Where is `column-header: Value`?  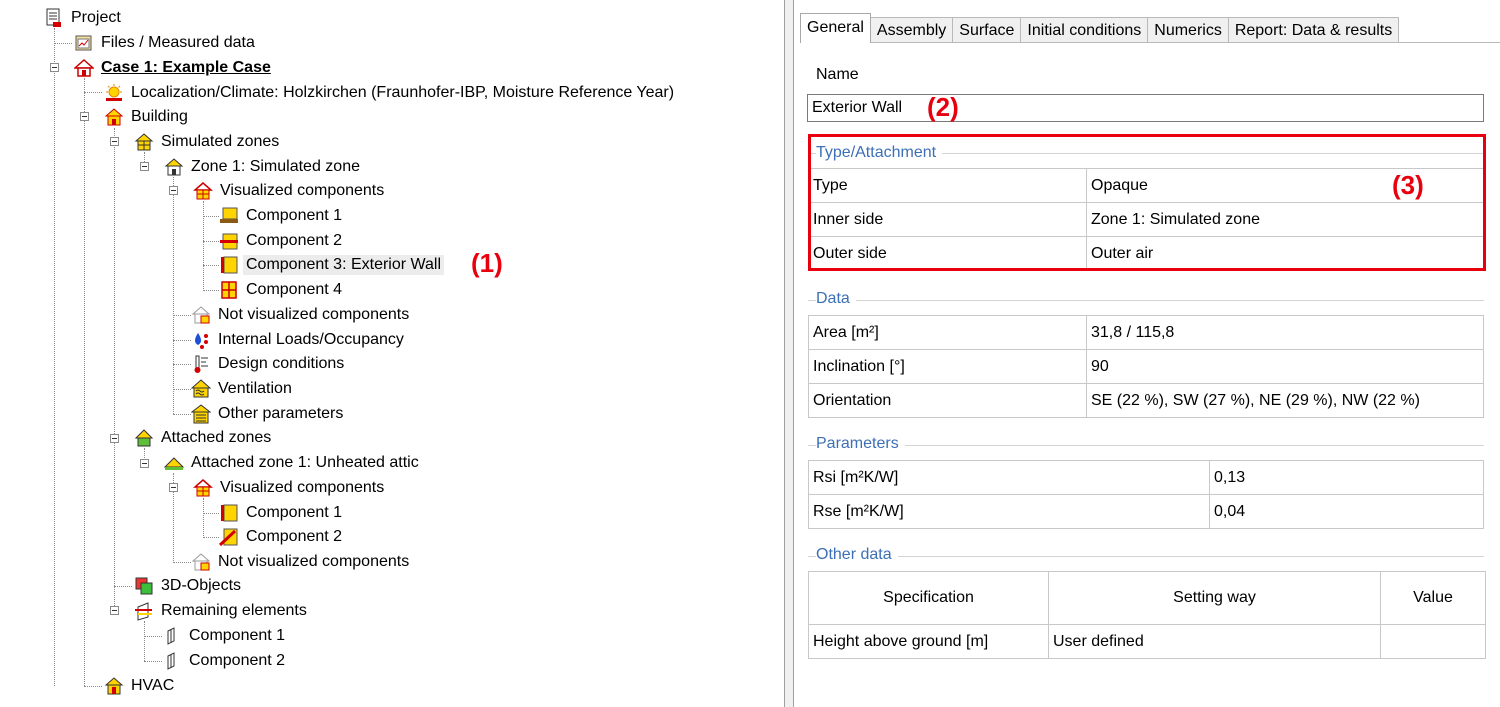 column-header: Value is located at coordinates (1433, 598).